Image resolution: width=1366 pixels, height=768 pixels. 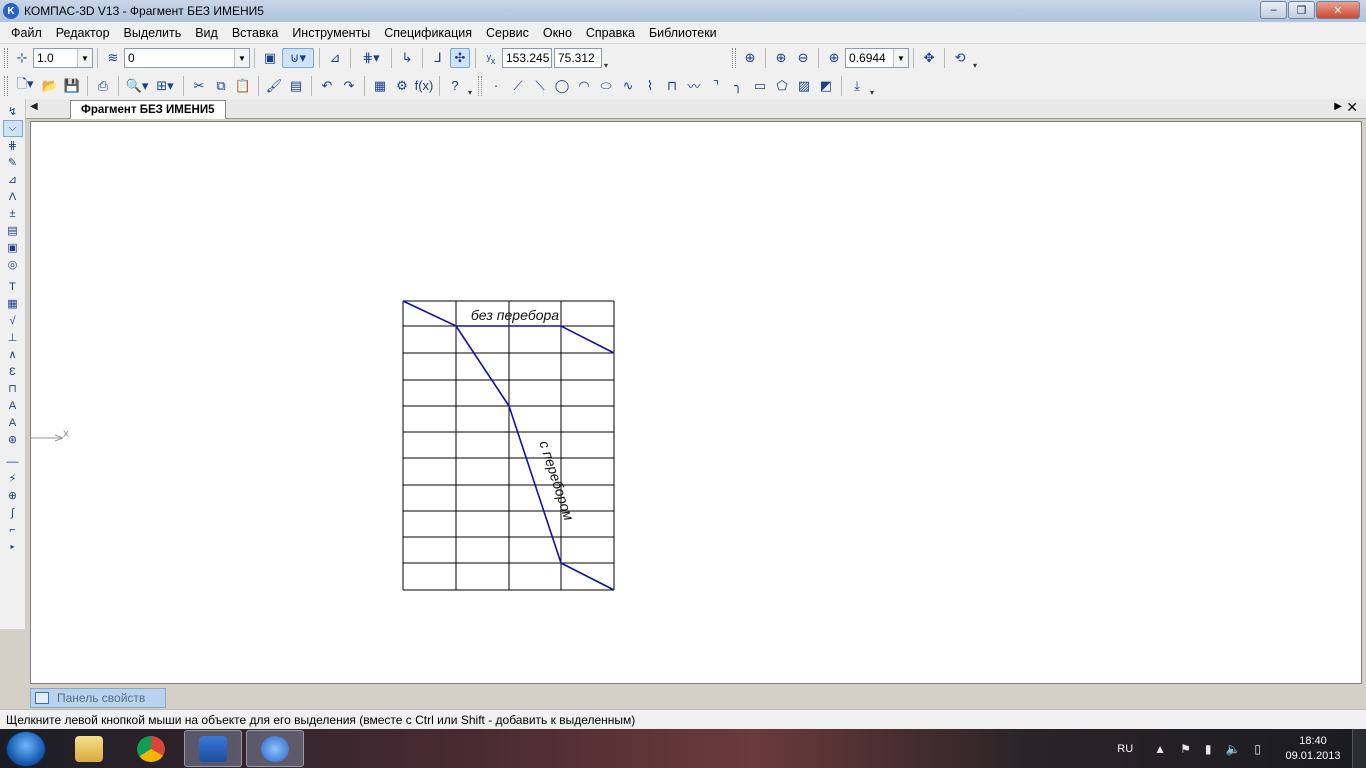 What do you see at coordinates (455, 86) in the screenshot?
I see `help-pointer-icon: ?` at bounding box center [455, 86].